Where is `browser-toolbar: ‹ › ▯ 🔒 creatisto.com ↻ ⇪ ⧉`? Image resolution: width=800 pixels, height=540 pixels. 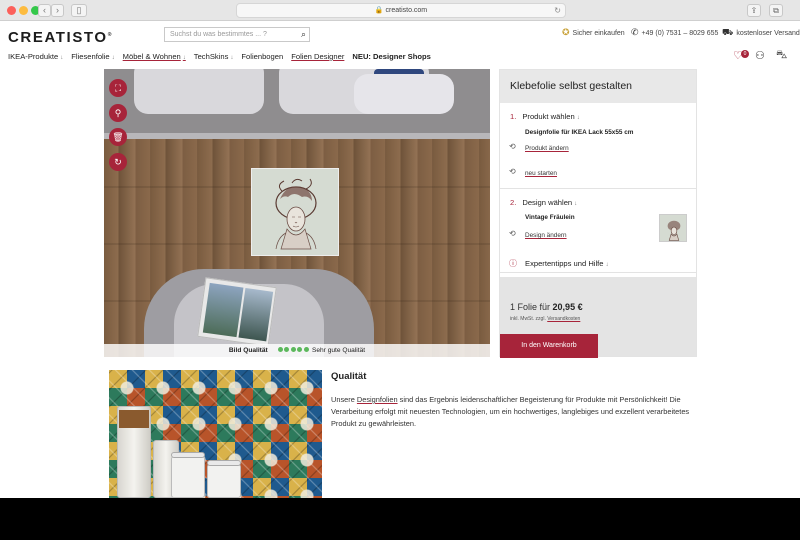 browser-toolbar: ‹ › ▯ 🔒 creatisto.com ↻ ⇪ ⧉ is located at coordinates (400, 10).